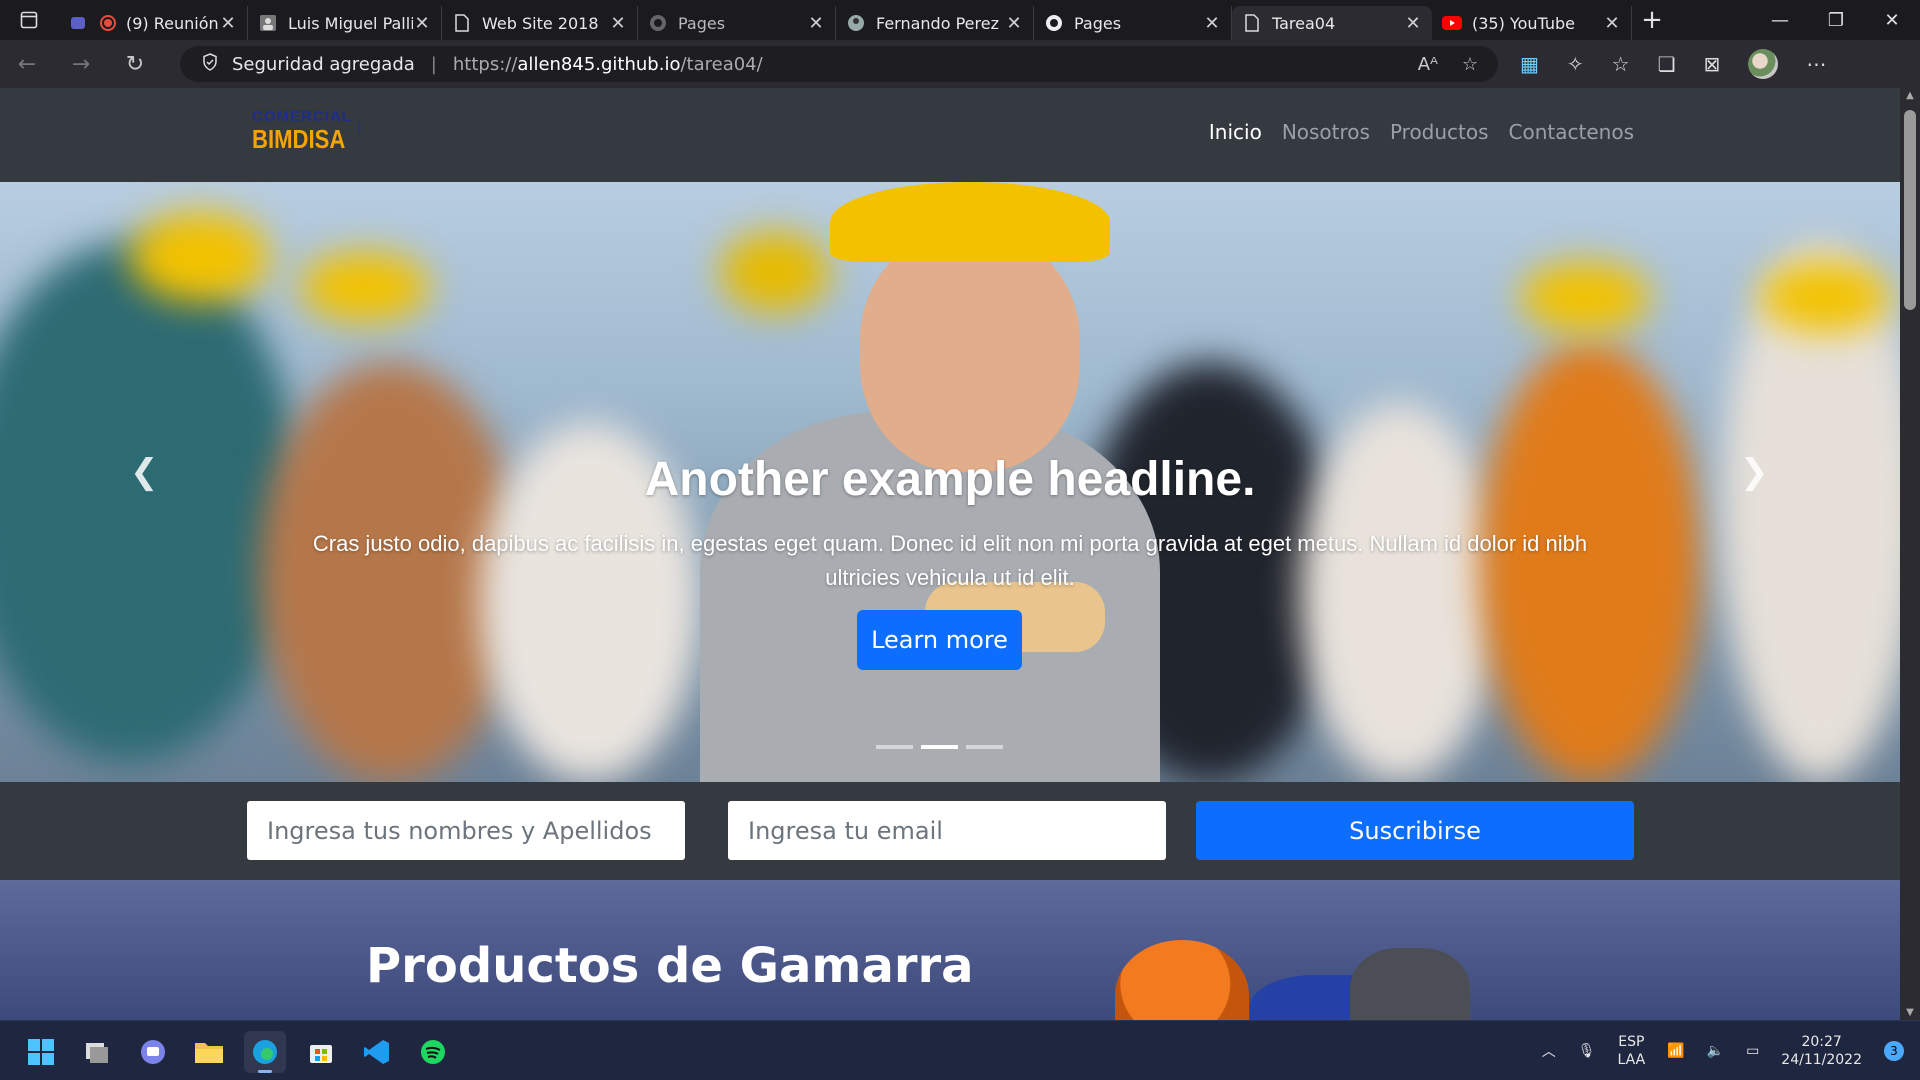  Describe the element at coordinates (265, 1052) in the screenshot. I see `edge-icon` at that location.